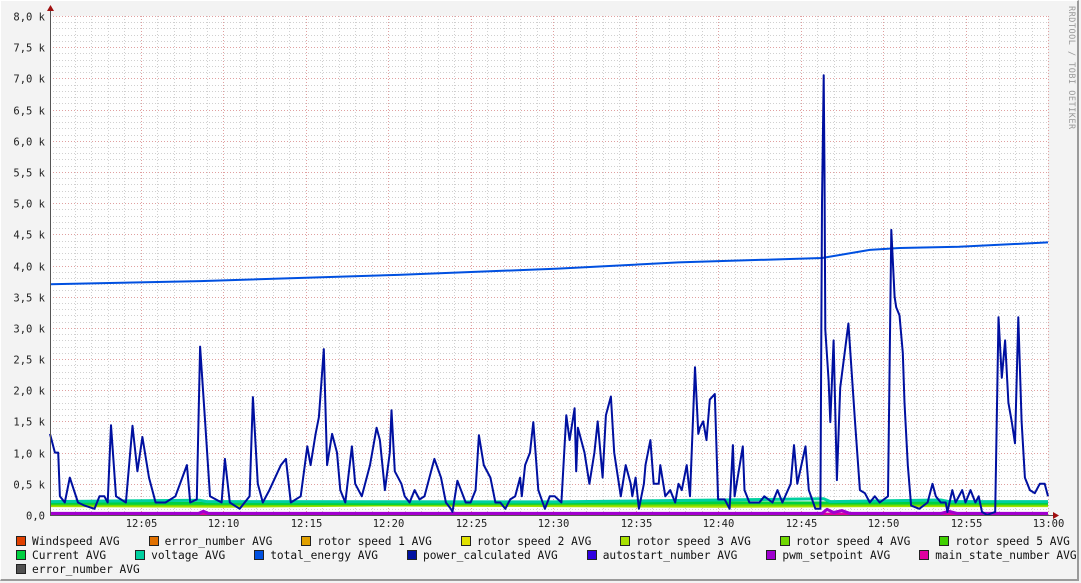 The image size is (1081, 583). I want to click on x-tick-label: 12:15, so click(307, 524).